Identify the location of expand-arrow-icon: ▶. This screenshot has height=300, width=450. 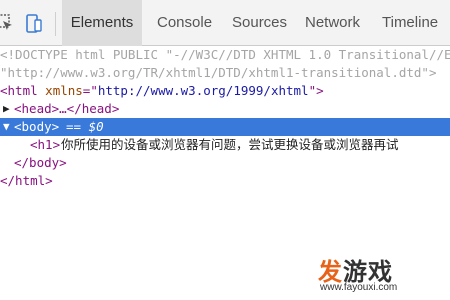
(6, 109).